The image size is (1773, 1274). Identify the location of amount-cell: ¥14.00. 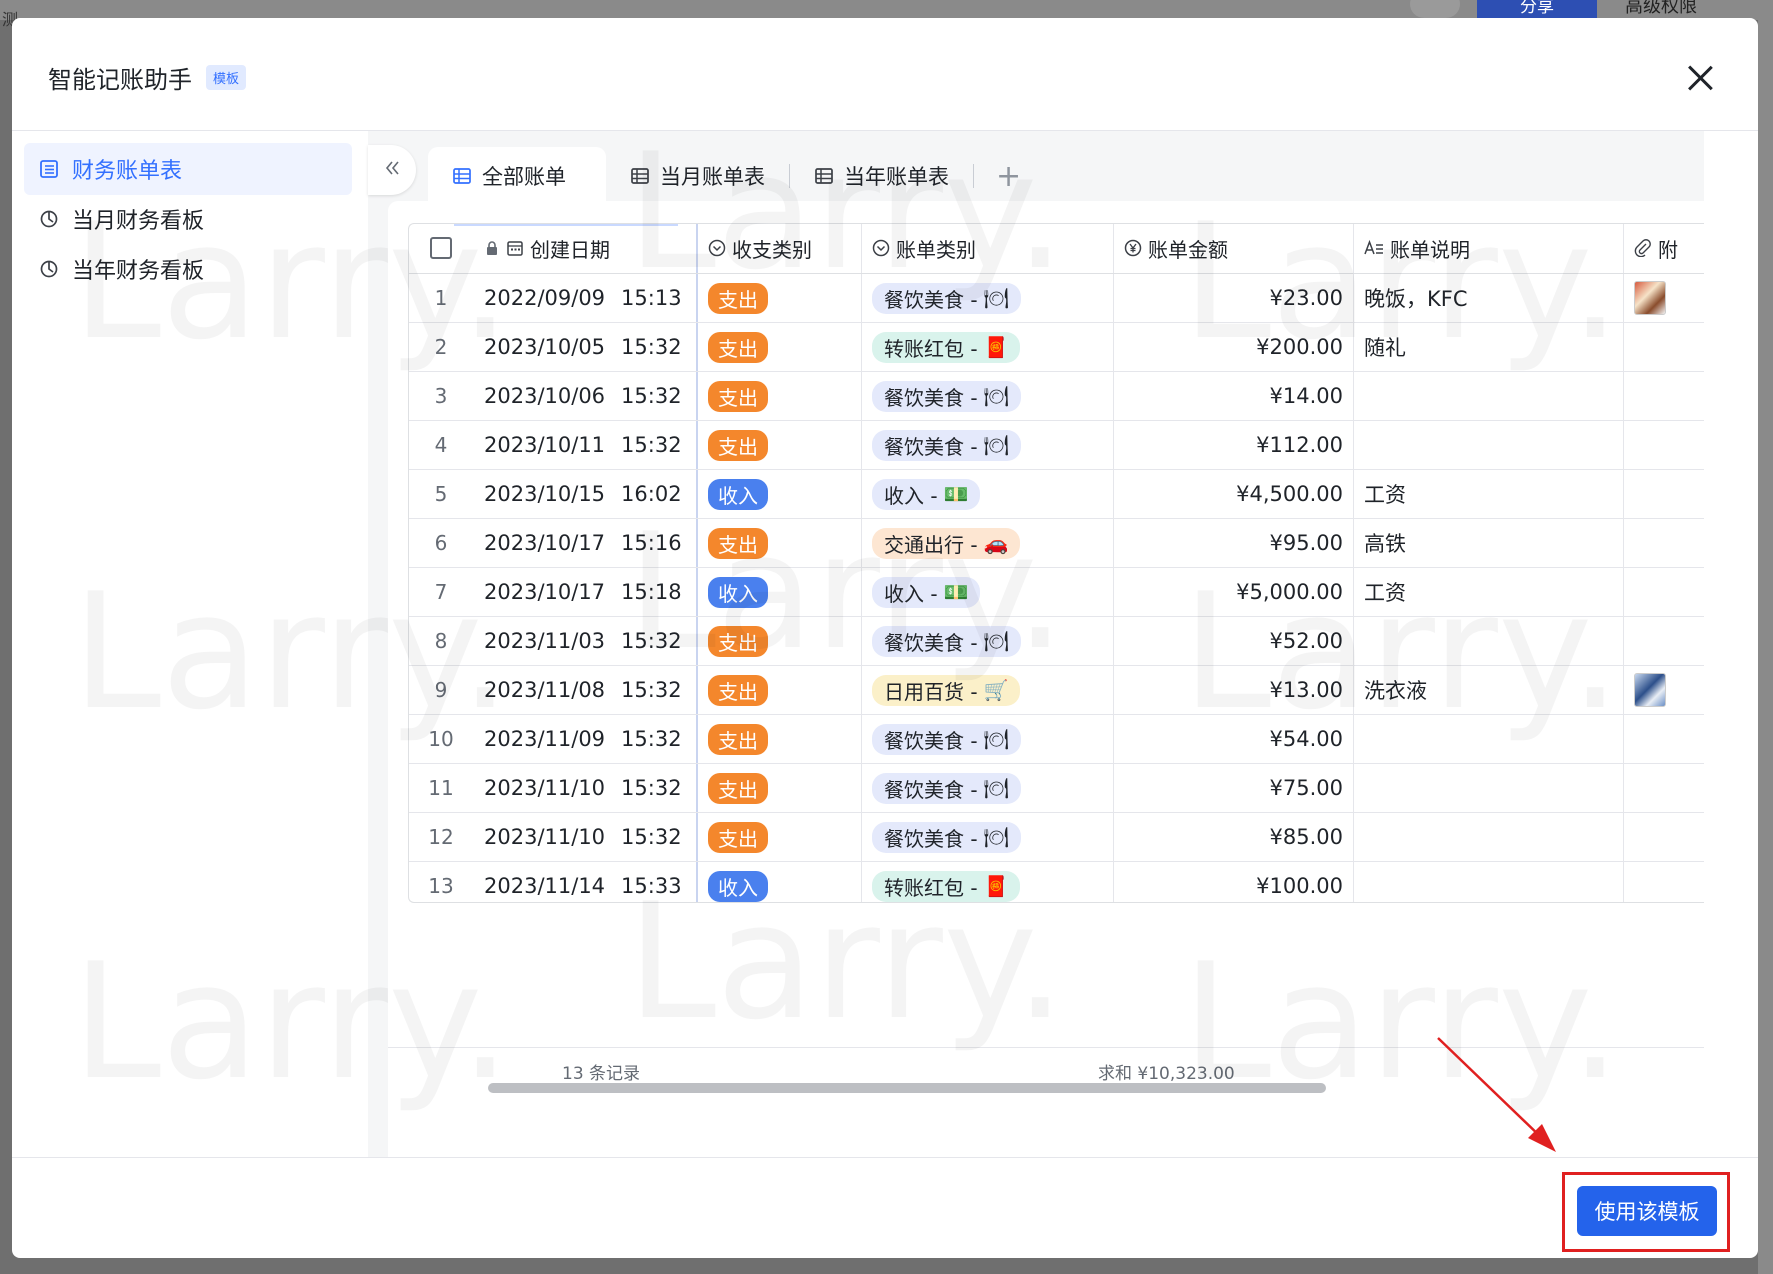
(1234, 396).